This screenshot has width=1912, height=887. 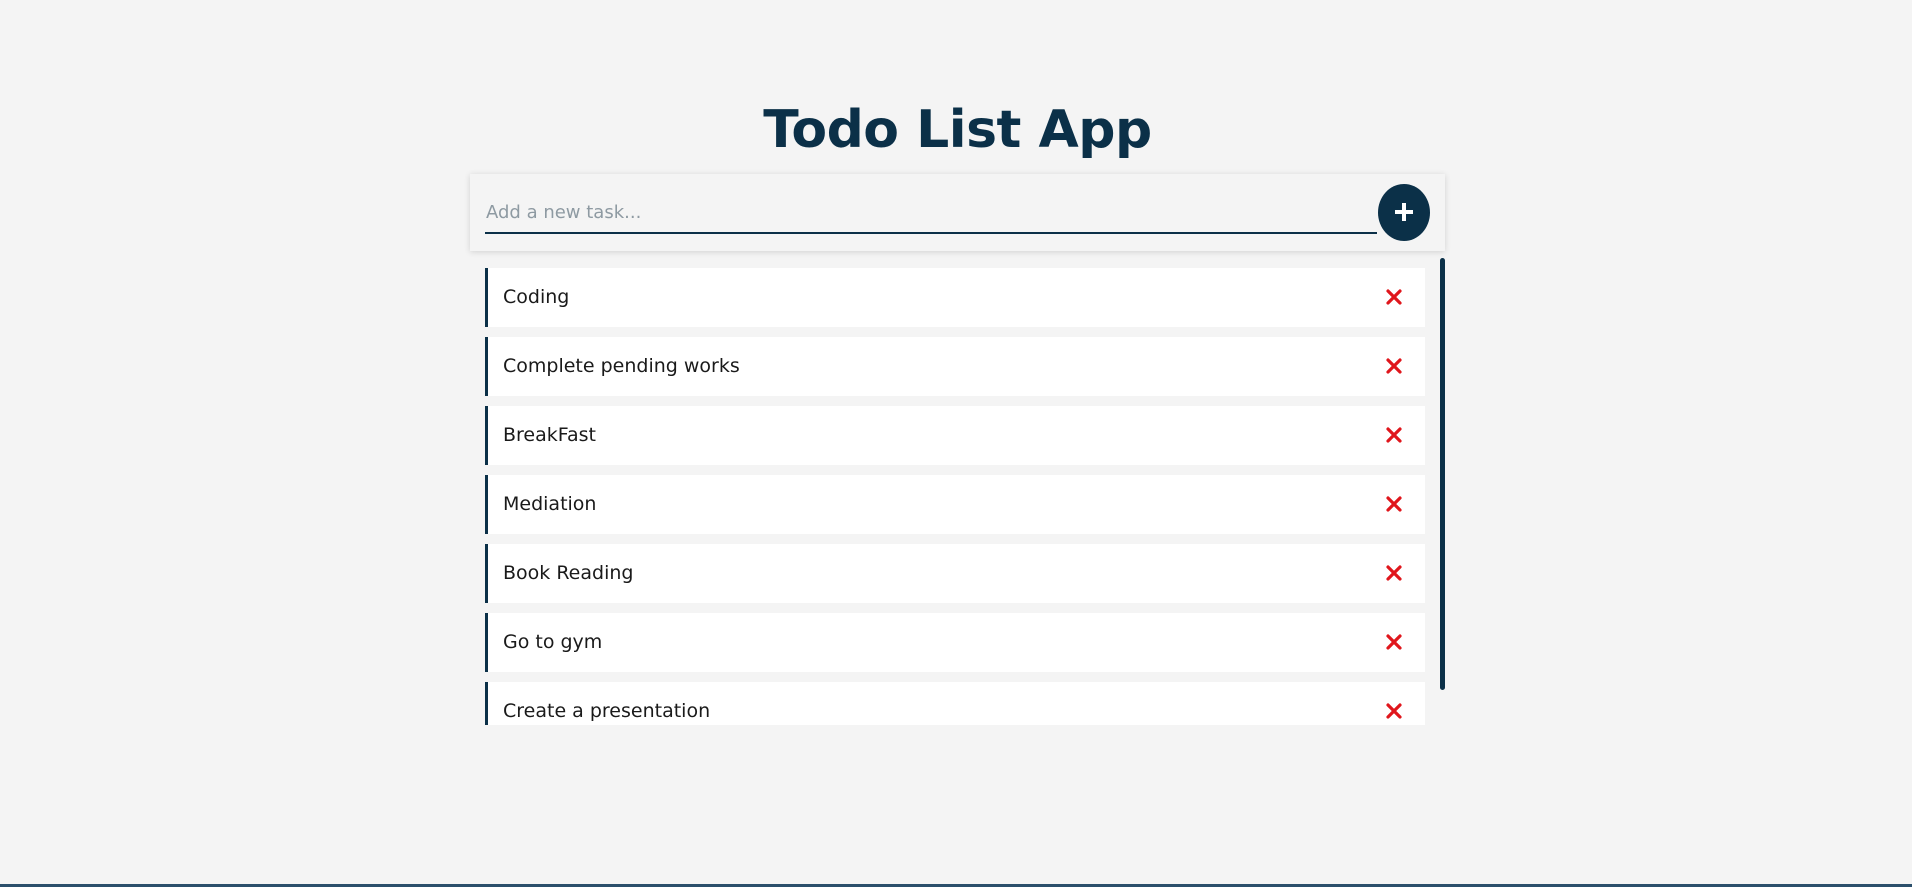 I want to click on task-item: Mediation, so click(x=955, y=504).